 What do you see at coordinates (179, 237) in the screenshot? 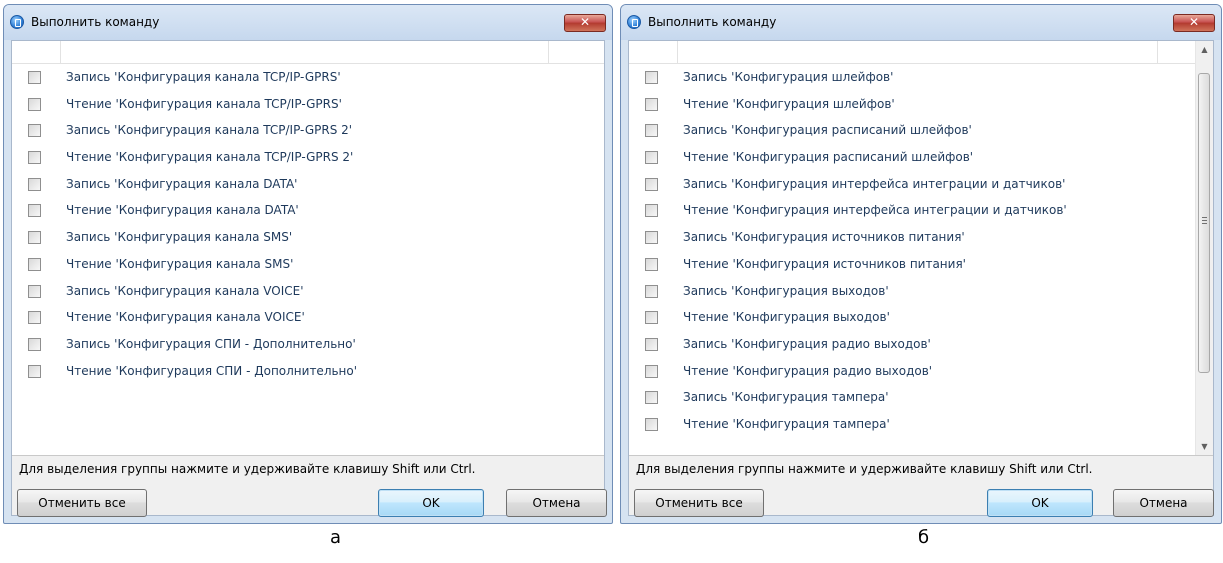
I see `item-label: Запись 'Конфигурация канала SMS'` at bounding box center [179, 237].